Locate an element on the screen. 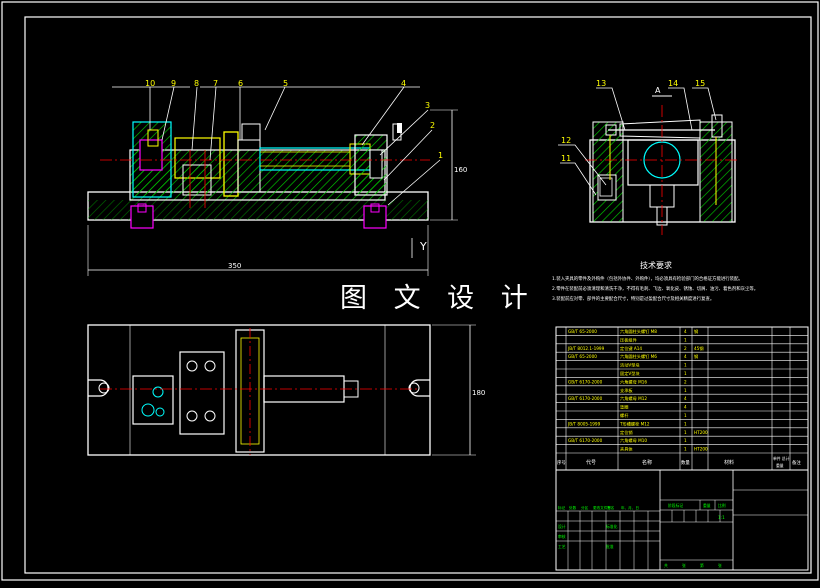  bom-row-9-name: 垫圈 is located at coordinates (624, 407).